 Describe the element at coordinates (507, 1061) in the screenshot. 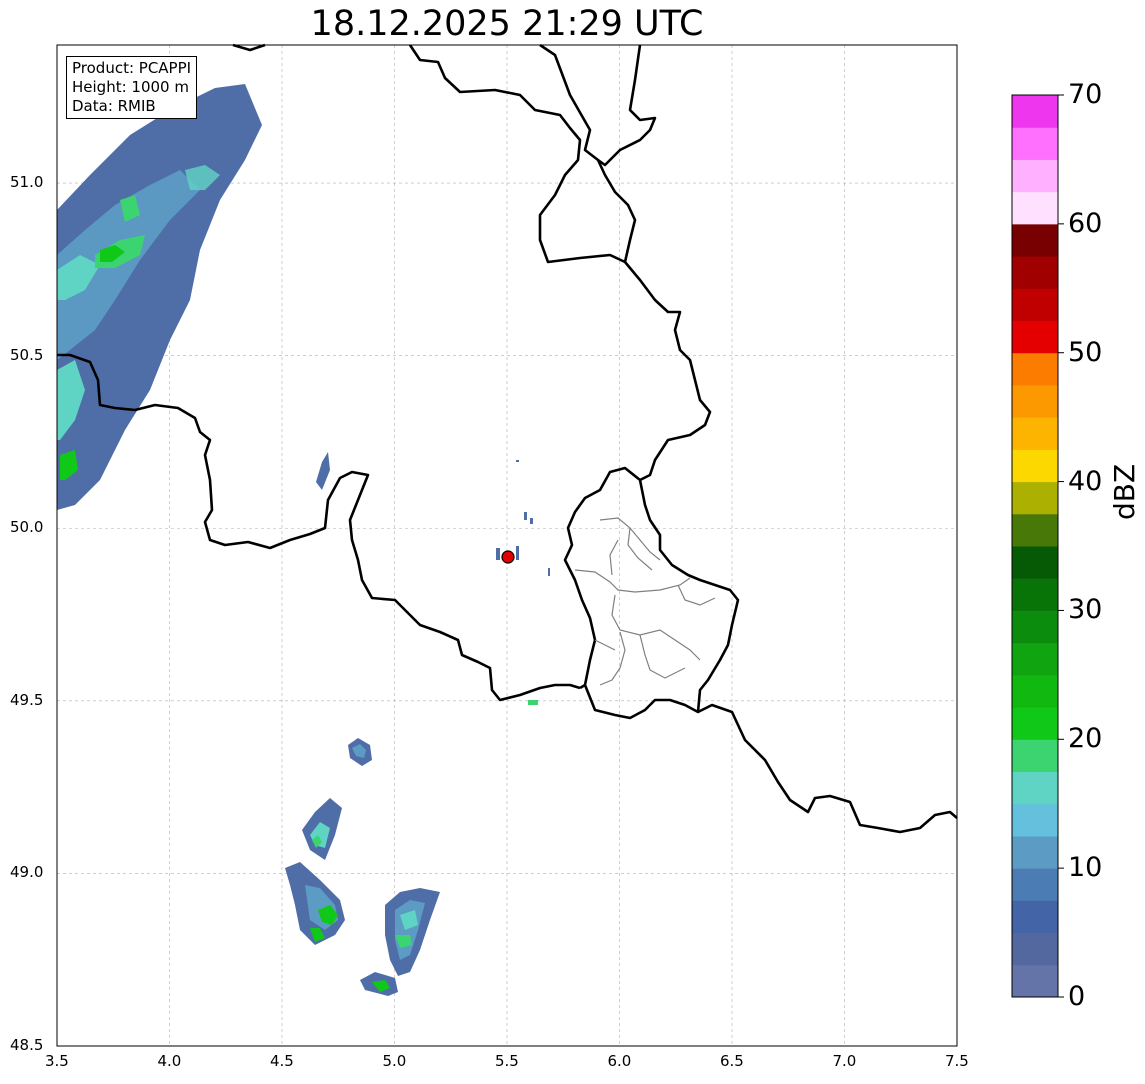

I see `x-tick-label: 5.5` at that location.